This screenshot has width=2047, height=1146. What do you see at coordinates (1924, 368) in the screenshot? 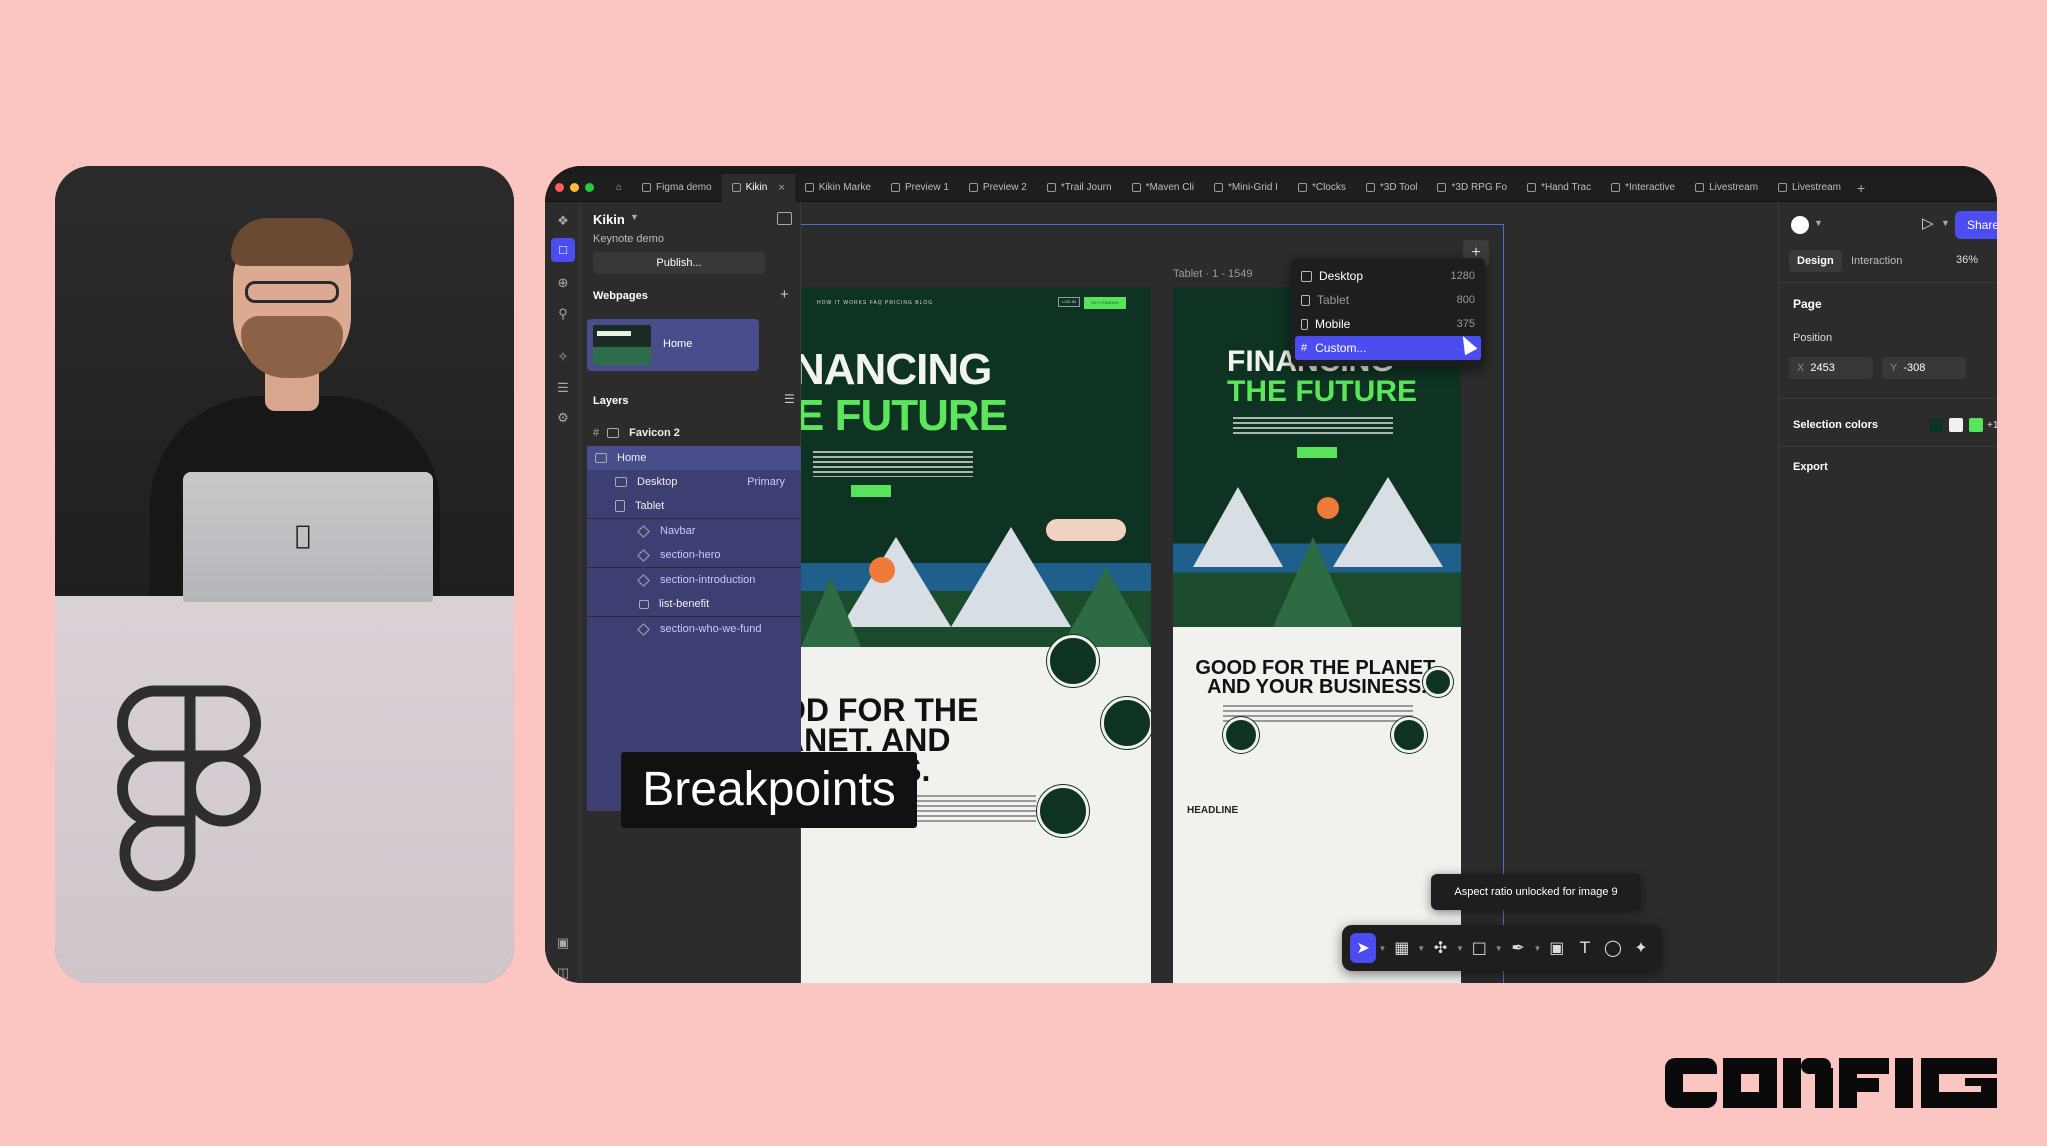
I see `y-position-field: Y -308` at bounding box center [1924, 368].